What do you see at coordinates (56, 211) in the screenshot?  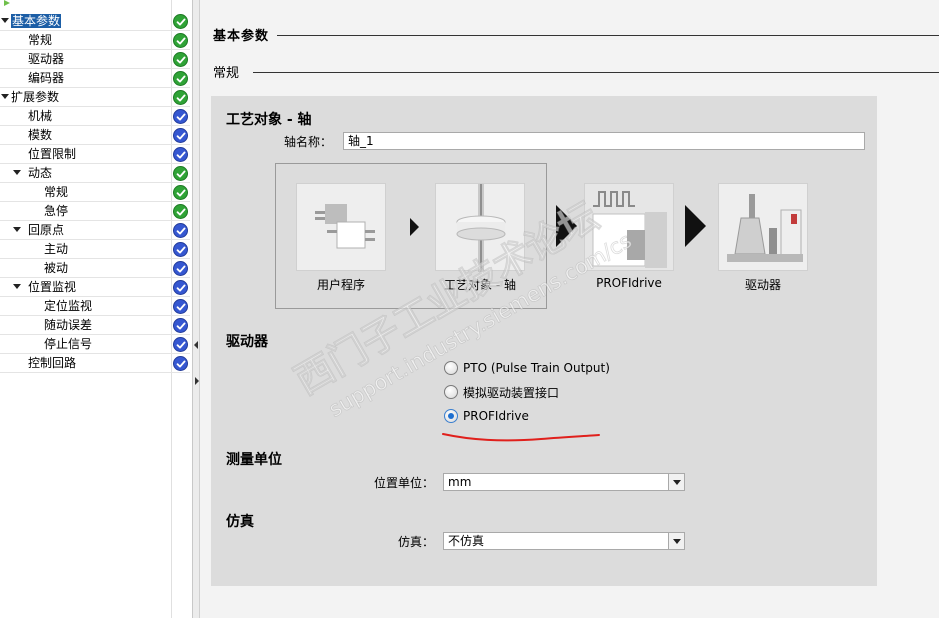 I see `tree-item-label: 急停` at bounding box center [56, 211].